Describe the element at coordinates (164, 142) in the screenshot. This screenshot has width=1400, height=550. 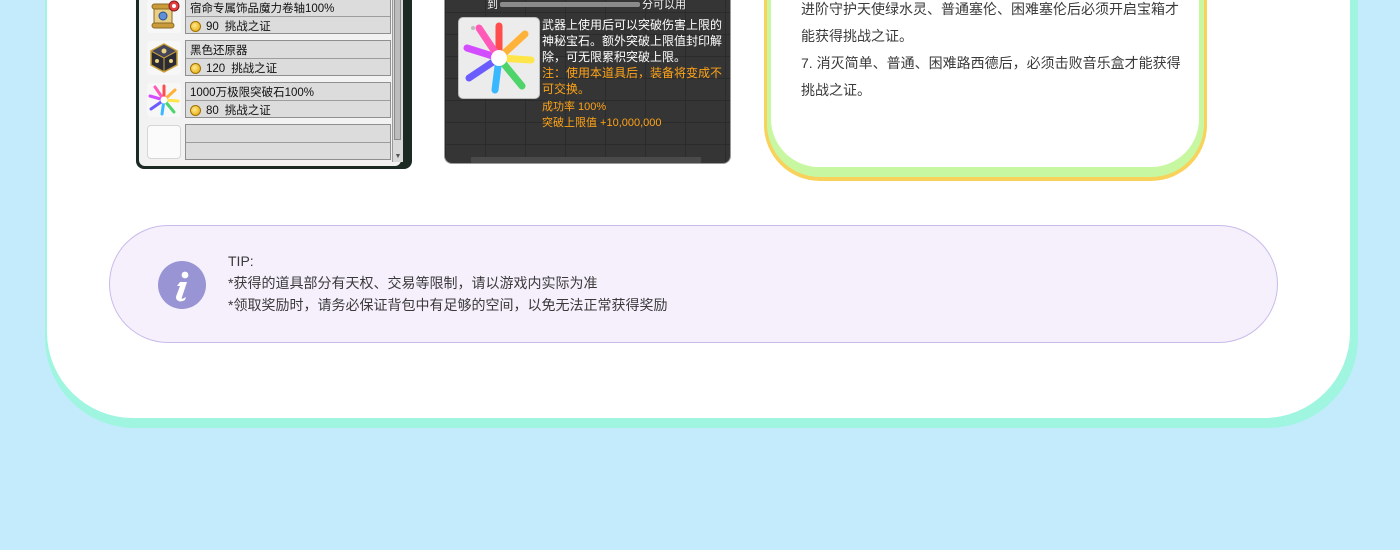
I see `empty-slot` at that location.